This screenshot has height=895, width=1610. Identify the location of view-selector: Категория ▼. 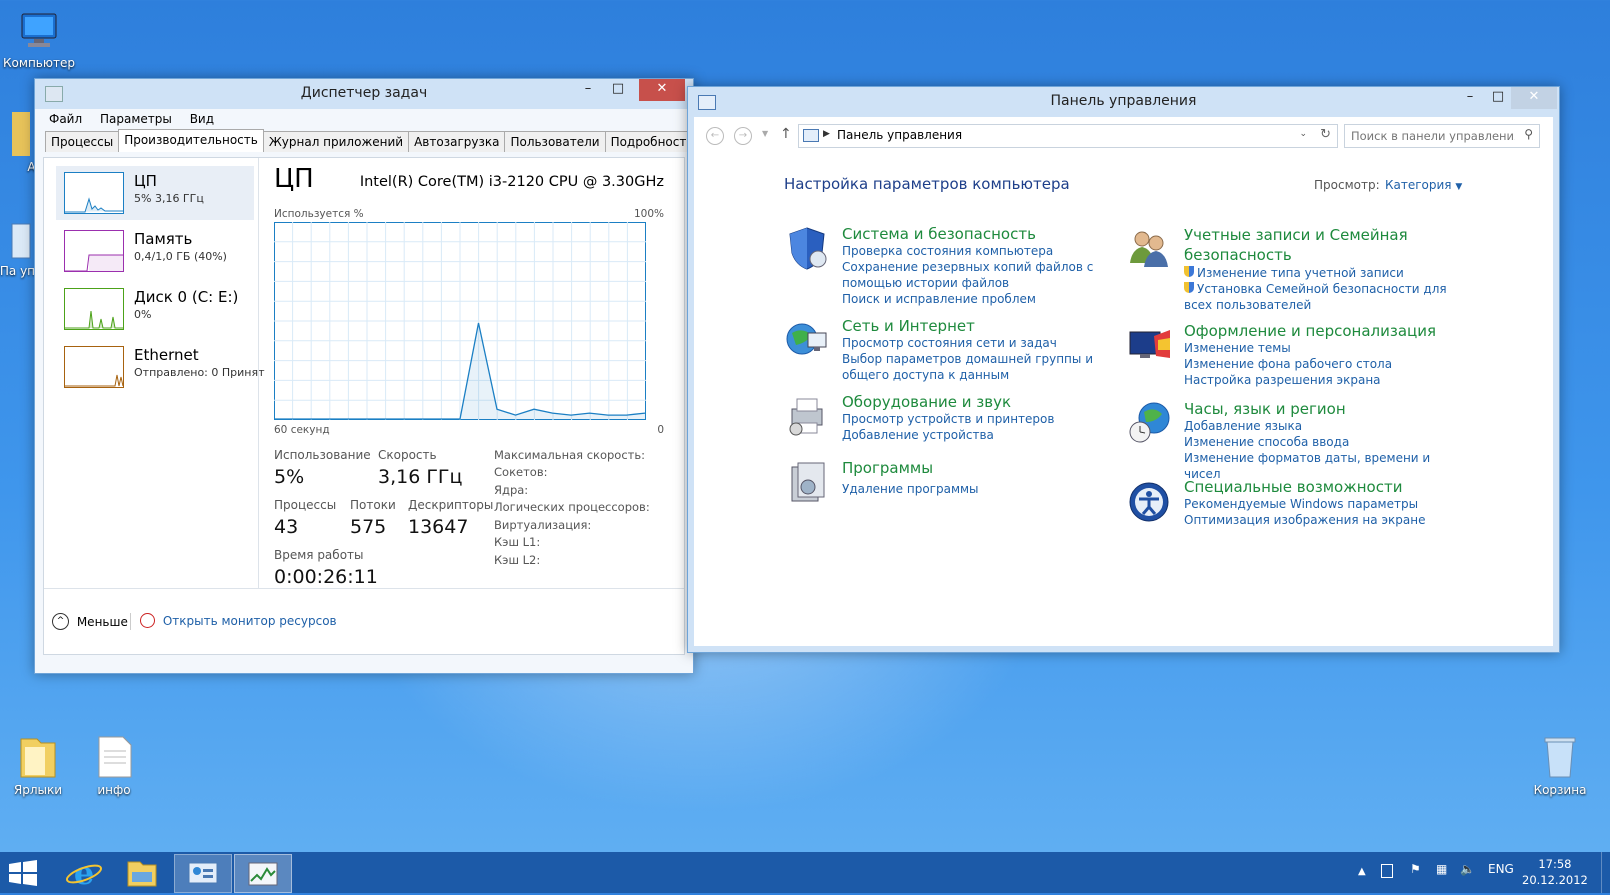
(1423, 185).